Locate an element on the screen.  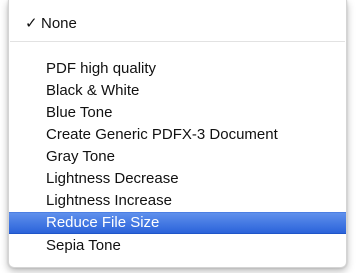
menu-item-label: PDF high quality is located at coordinates (101, 68).